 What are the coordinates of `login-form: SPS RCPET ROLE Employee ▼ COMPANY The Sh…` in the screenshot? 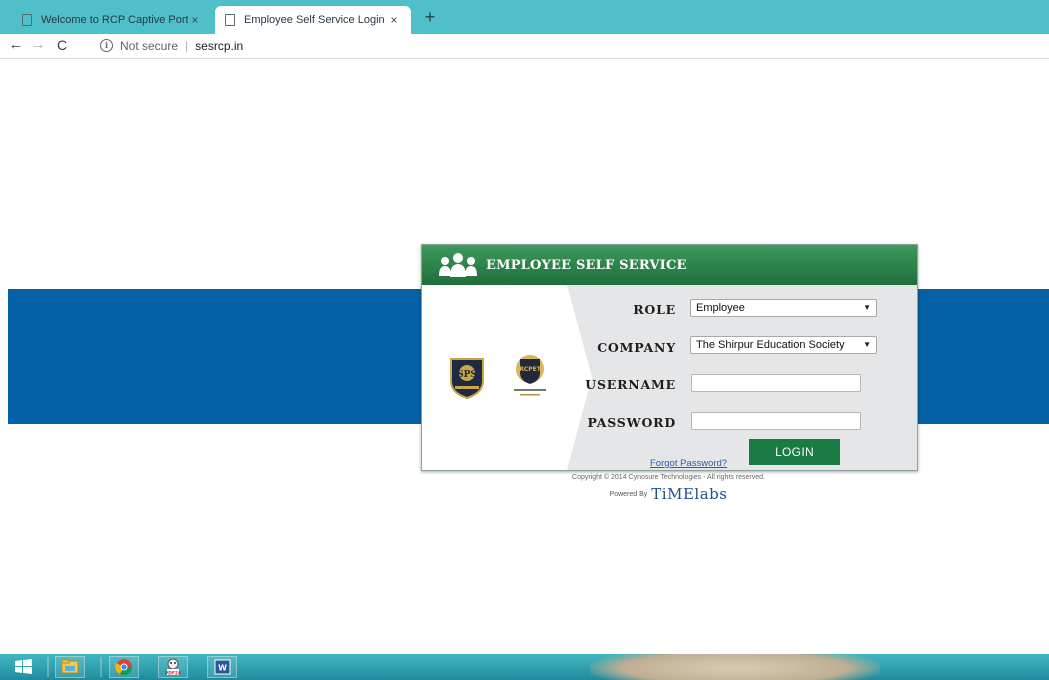 It's located at (669, 377).